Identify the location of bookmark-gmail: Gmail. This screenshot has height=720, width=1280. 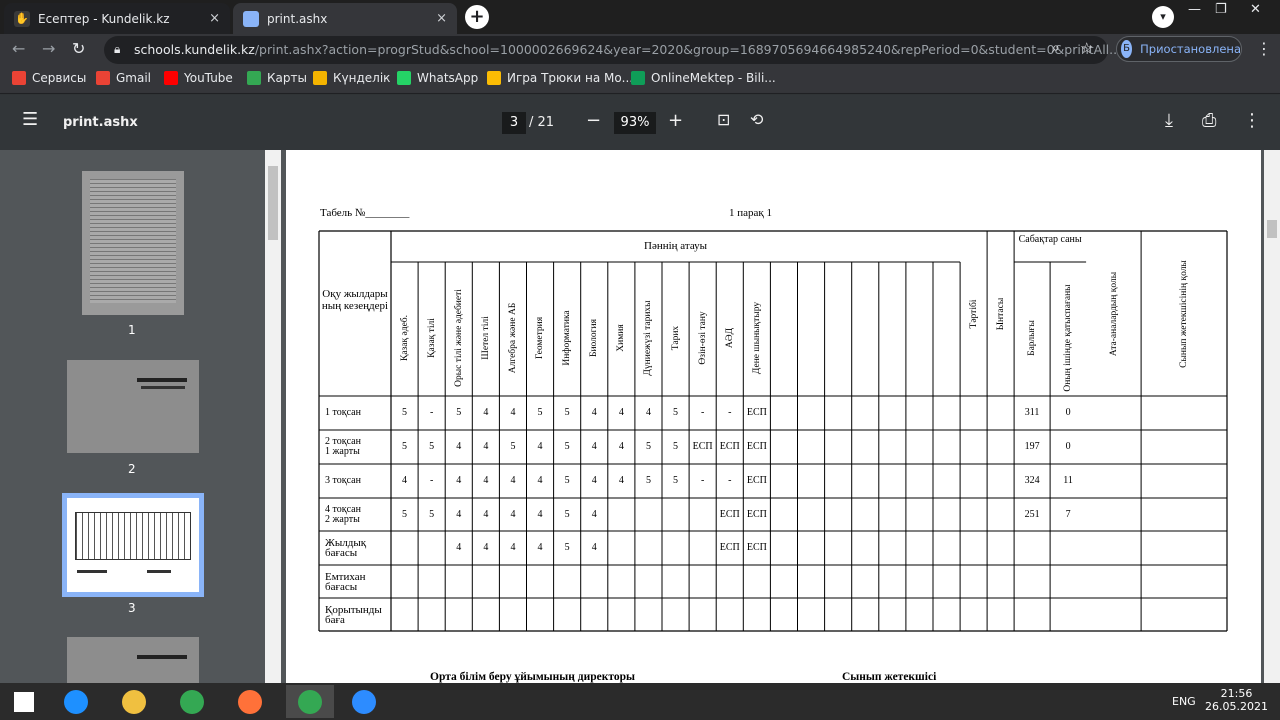
(123, 78).